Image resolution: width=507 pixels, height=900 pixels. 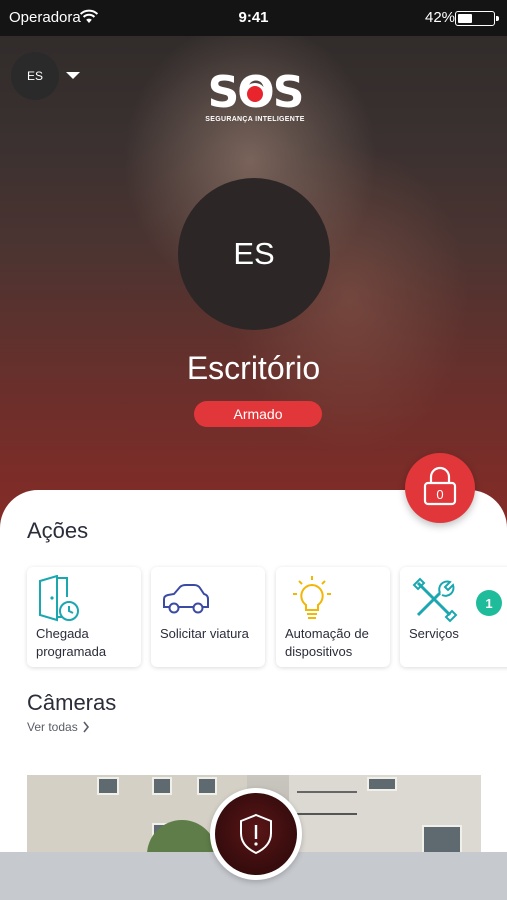 What do you see at coordinates (186, 599) in the screenshot?
I see `car-icon` at bounding box center [186, 599].